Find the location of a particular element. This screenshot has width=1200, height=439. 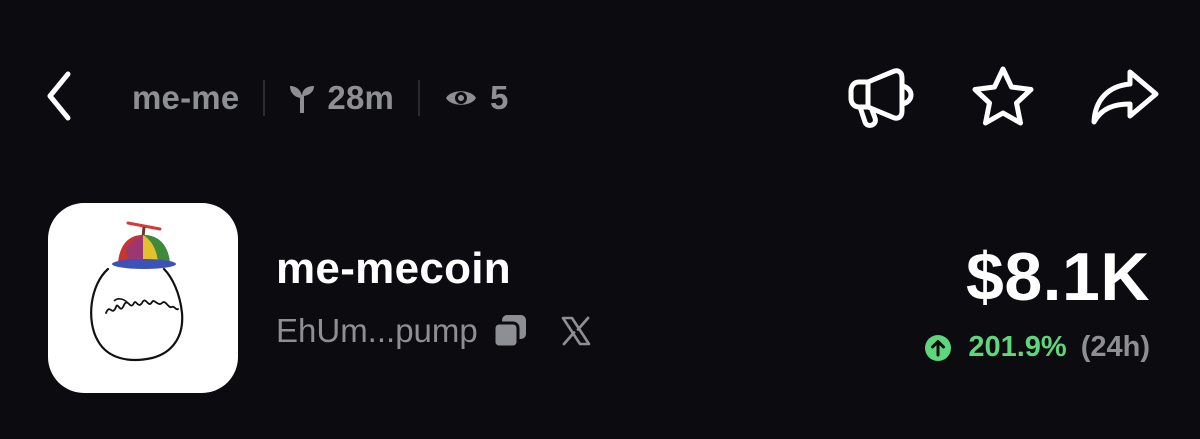

token-meta: me-me 28m 5 is located at coordinates (320, 98).